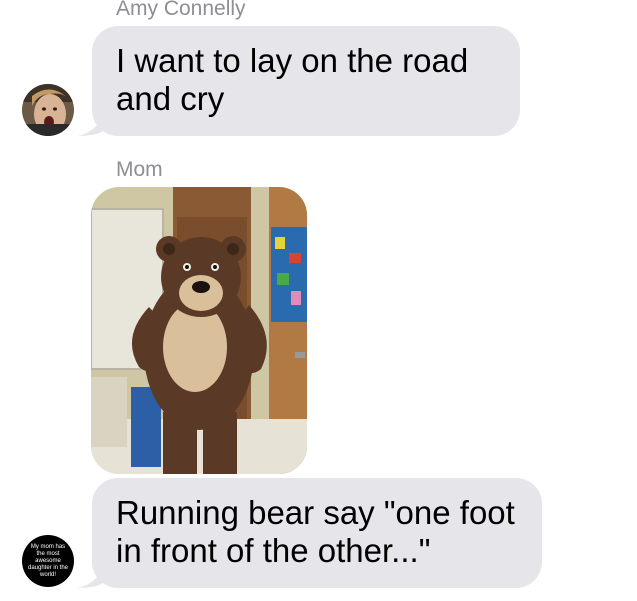  I want to click on avatar, so click(48, 110).